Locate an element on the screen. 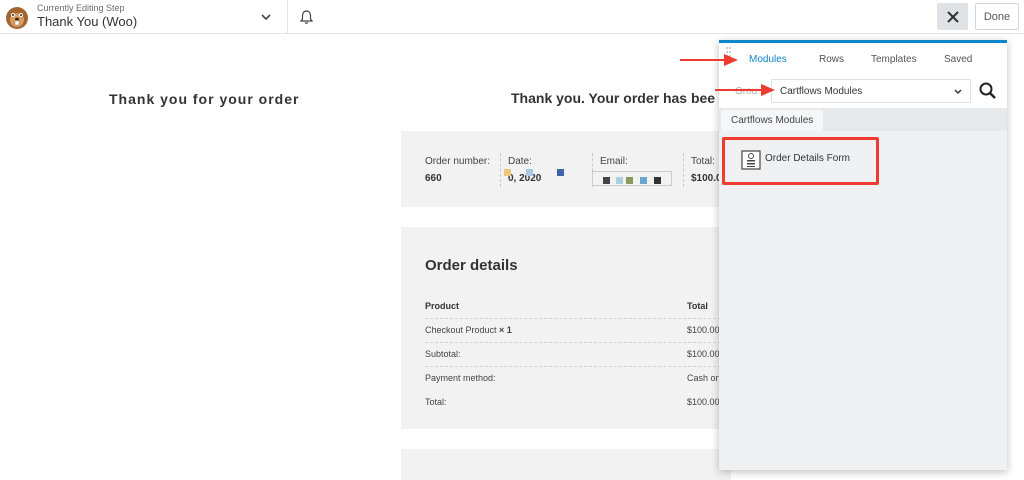  page-heading-left: Thank you for your order is located at coordinates (204, 99).